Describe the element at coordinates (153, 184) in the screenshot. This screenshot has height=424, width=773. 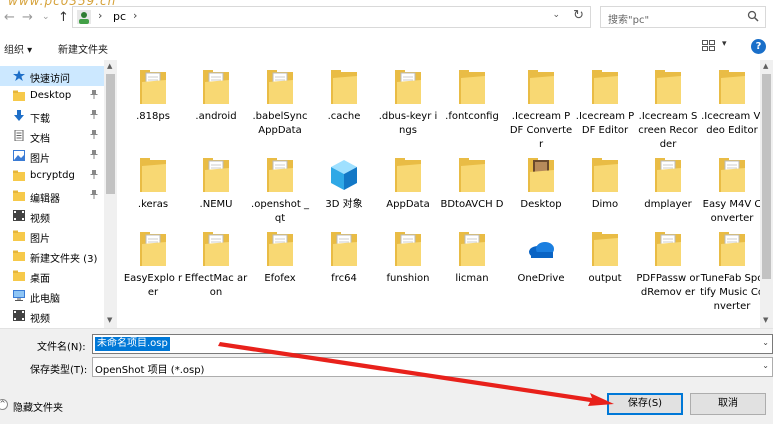
I see `file-item: .keras` at that location.